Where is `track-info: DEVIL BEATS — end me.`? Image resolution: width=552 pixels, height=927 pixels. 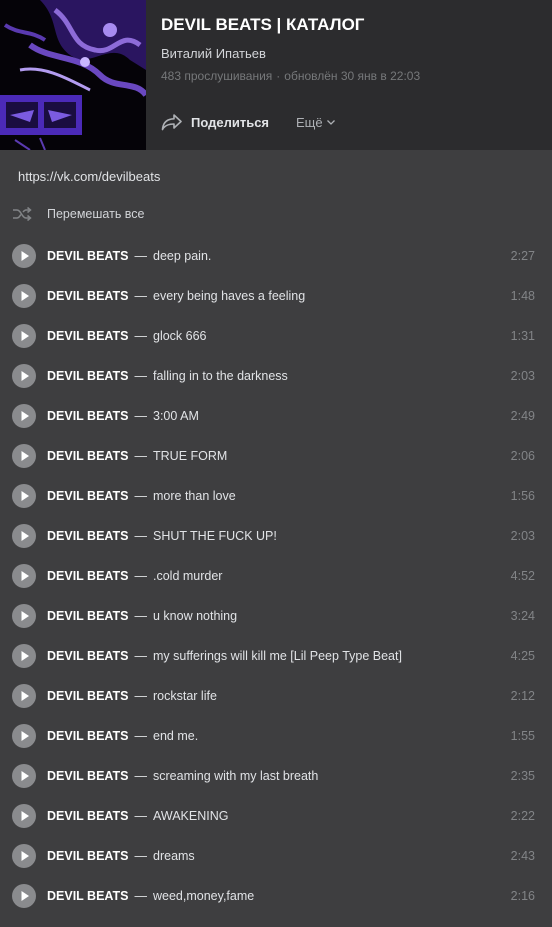
track-info: DEVIL BEATS — end me. is located at coordinates (122, 736).